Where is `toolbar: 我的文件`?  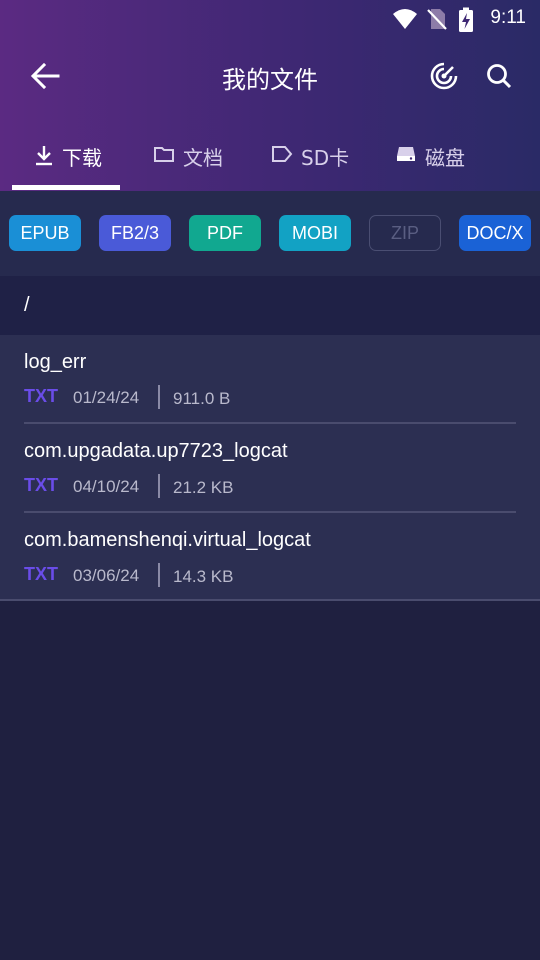
toolbar: 我的文件 is located at coordinates (270, 78).